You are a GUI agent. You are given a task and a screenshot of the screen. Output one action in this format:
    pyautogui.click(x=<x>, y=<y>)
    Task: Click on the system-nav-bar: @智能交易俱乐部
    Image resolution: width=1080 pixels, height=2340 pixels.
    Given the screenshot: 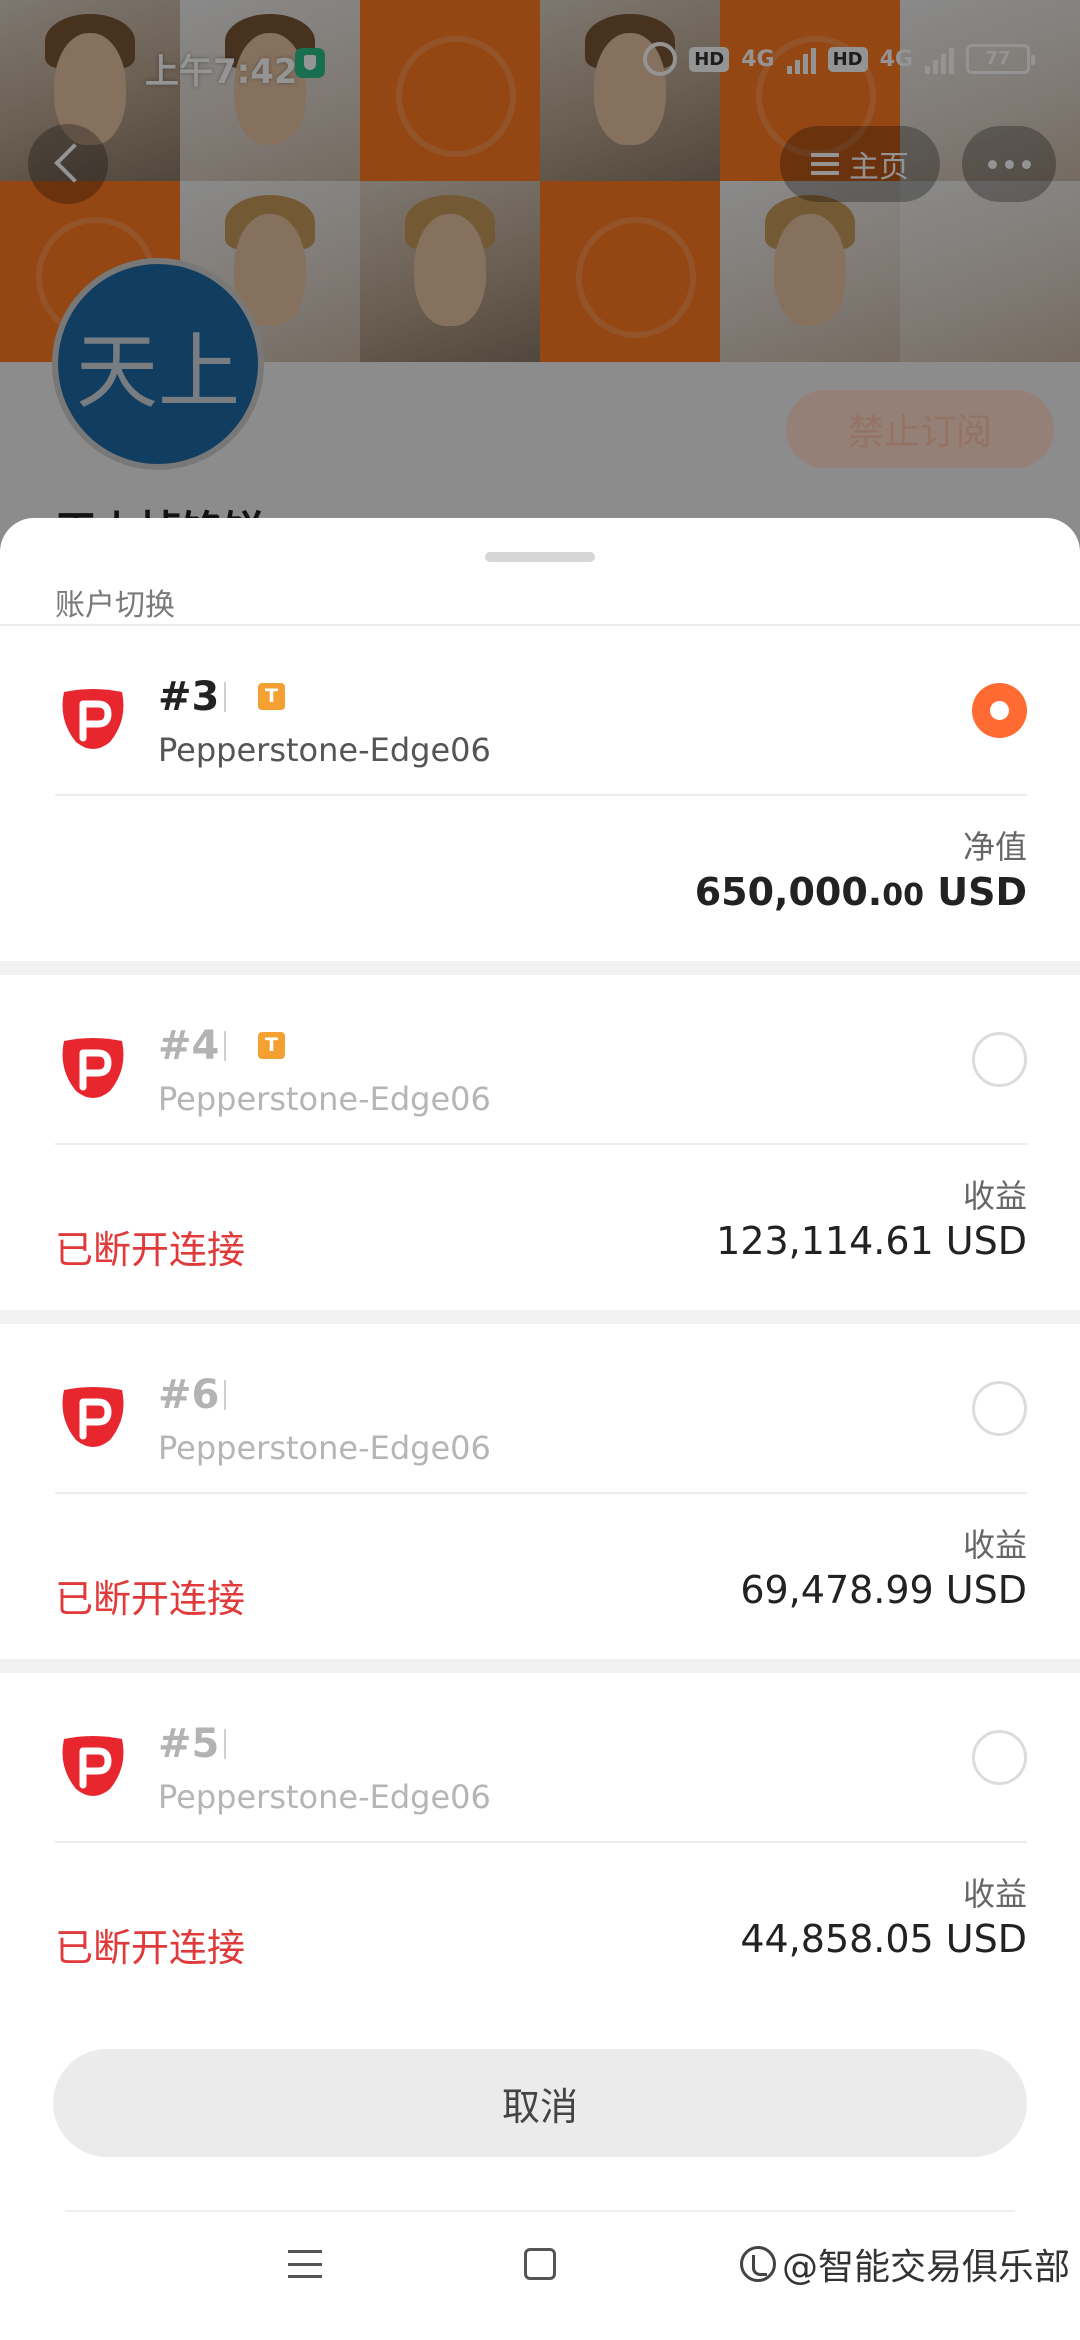 What is the action you would take?
    pyautogui.click(x=540, y=2285)
    